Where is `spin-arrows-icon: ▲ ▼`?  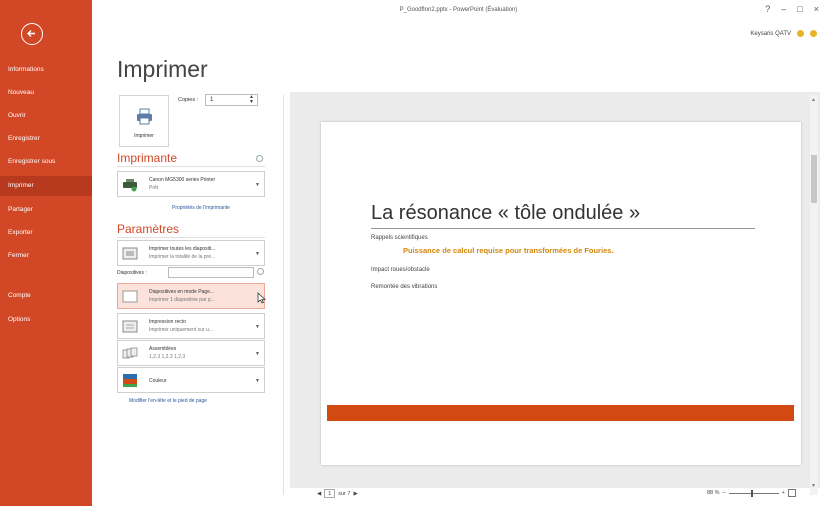 spin-arrows-icon: ▲ ▼ is located at coordinates (251, 100).